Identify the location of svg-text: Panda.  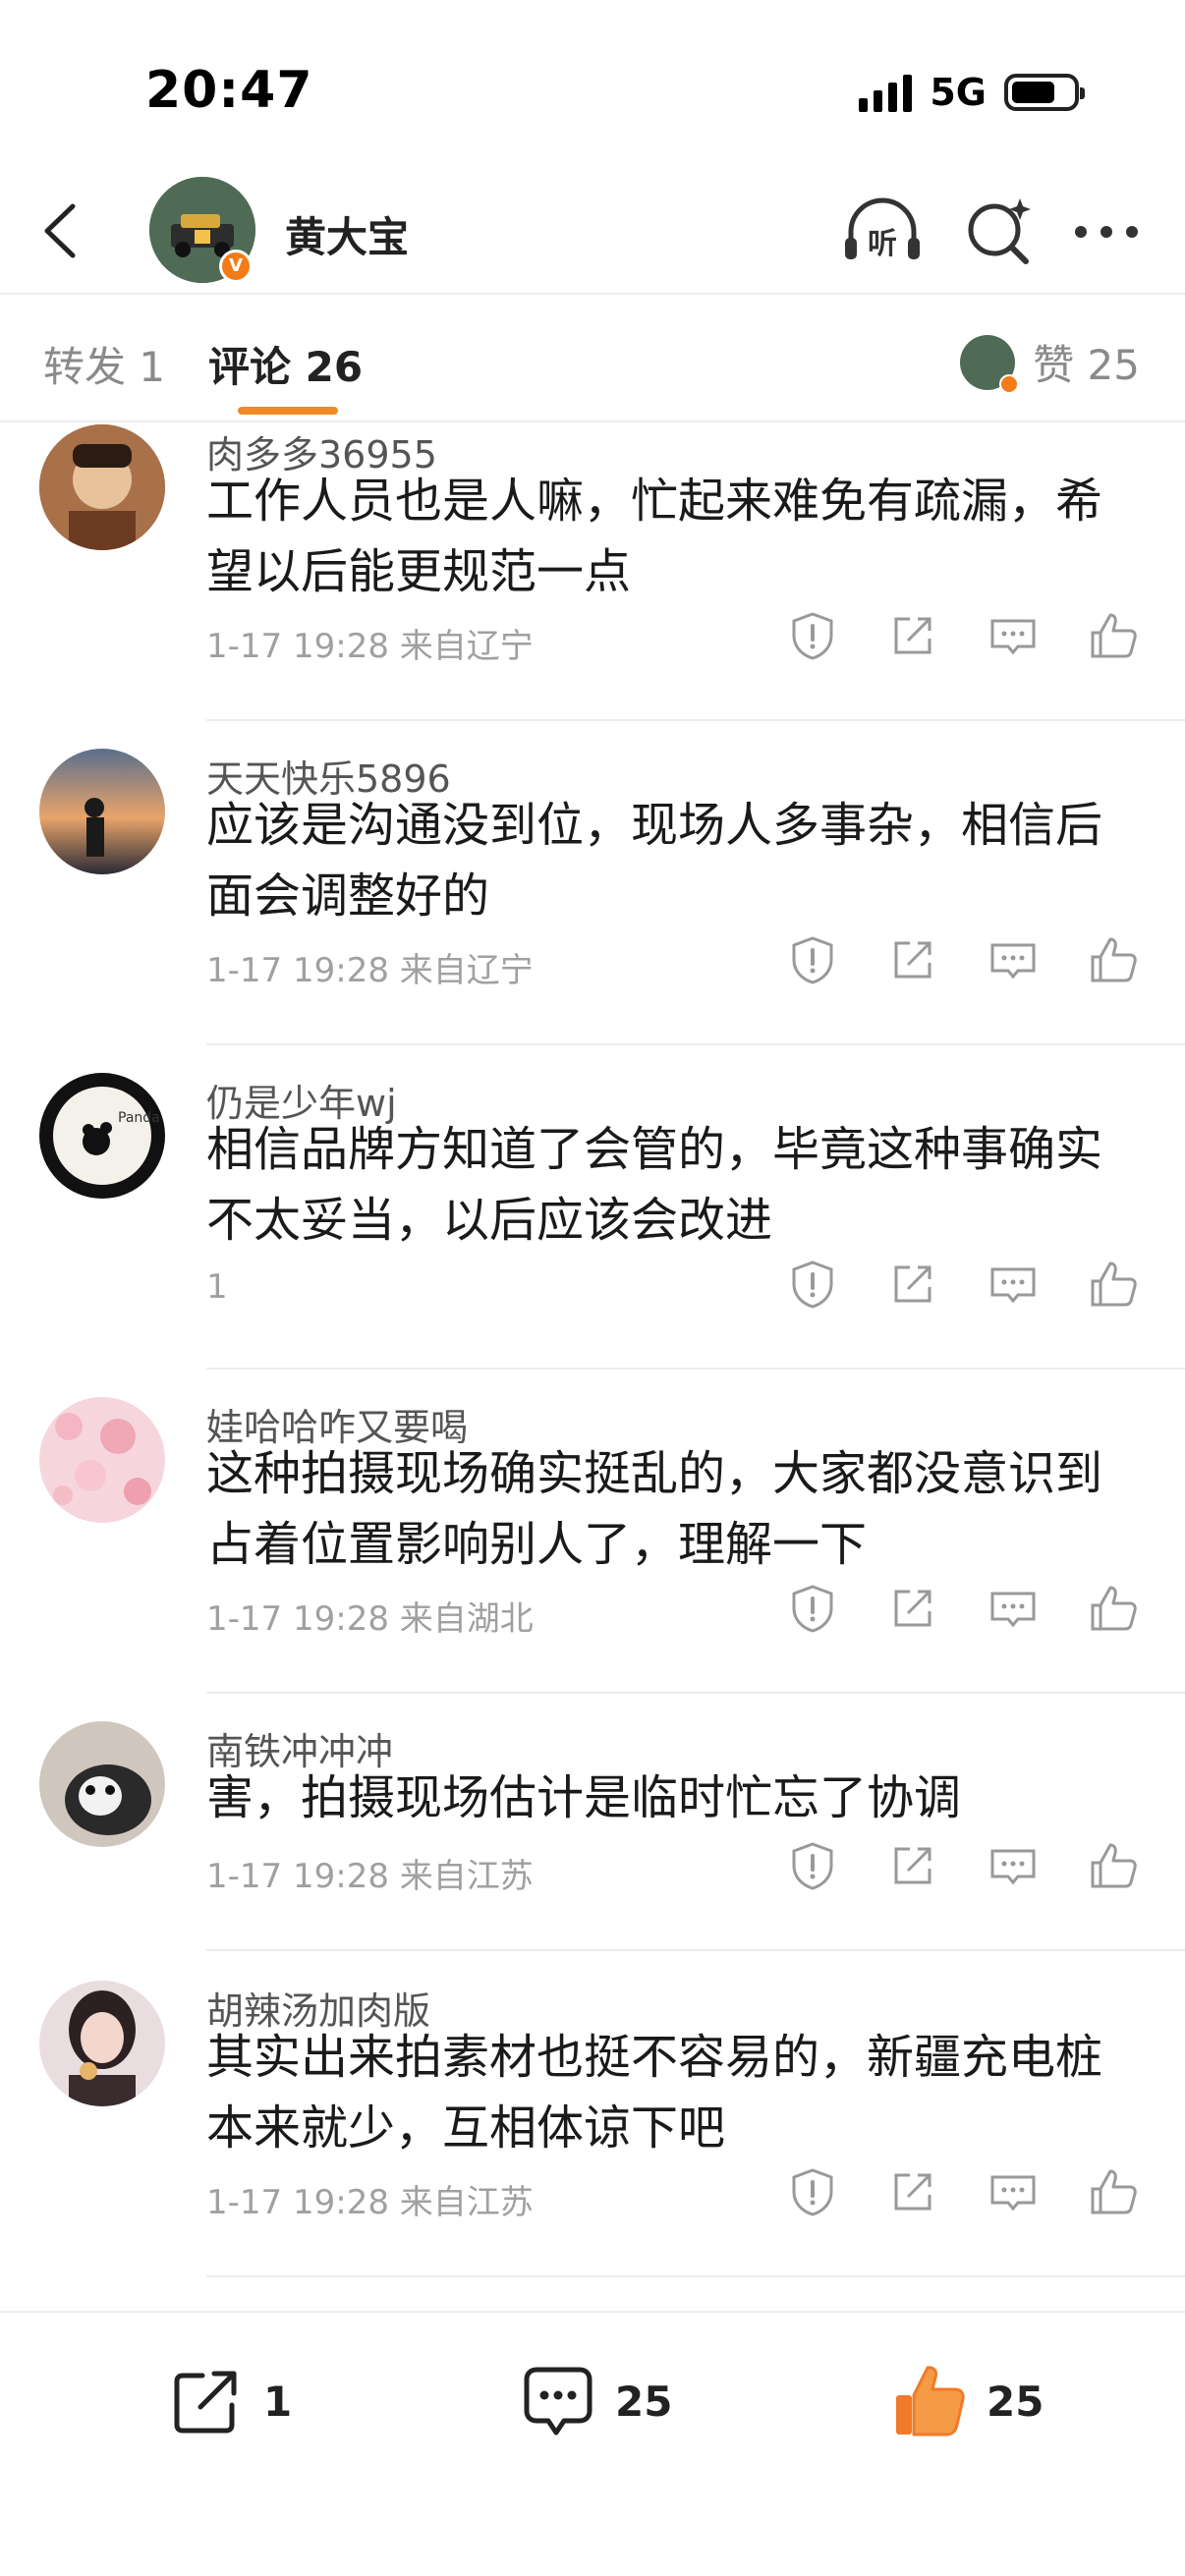
(139, 1118).